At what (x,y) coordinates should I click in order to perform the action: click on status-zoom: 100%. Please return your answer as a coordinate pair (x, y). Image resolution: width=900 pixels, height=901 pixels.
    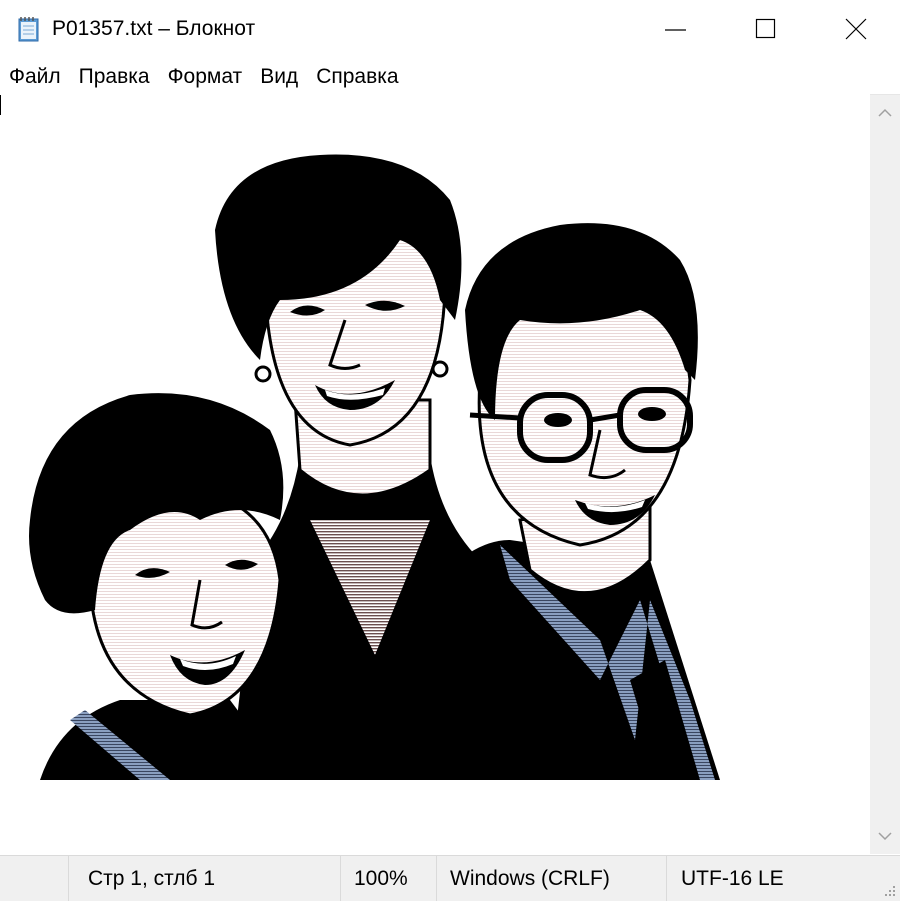
    Looking at the image, I should click on (381, 878).